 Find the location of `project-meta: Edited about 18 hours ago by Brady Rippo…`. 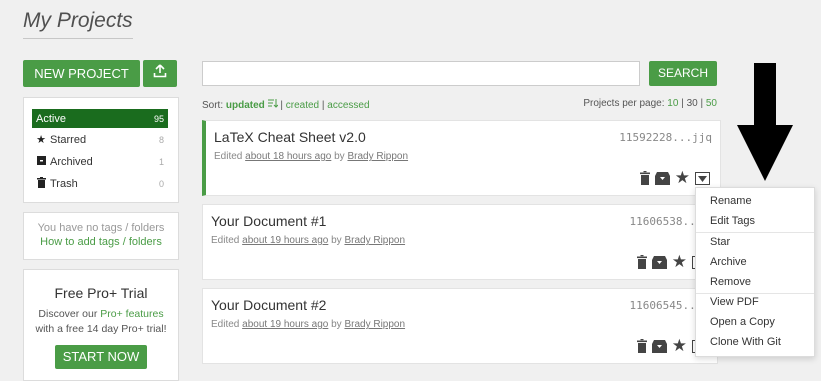

project-meta: Edited about 18 hours ago by Brady Rippo… is located at coordinates (311, 156).